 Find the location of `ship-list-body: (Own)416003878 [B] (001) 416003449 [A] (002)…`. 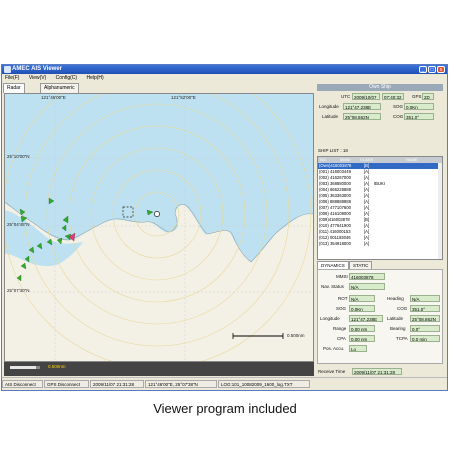

ship-list-body: (Own)416003878 [B] (001) 416003449 [A] (002)… is located at coordinates (380, 205).